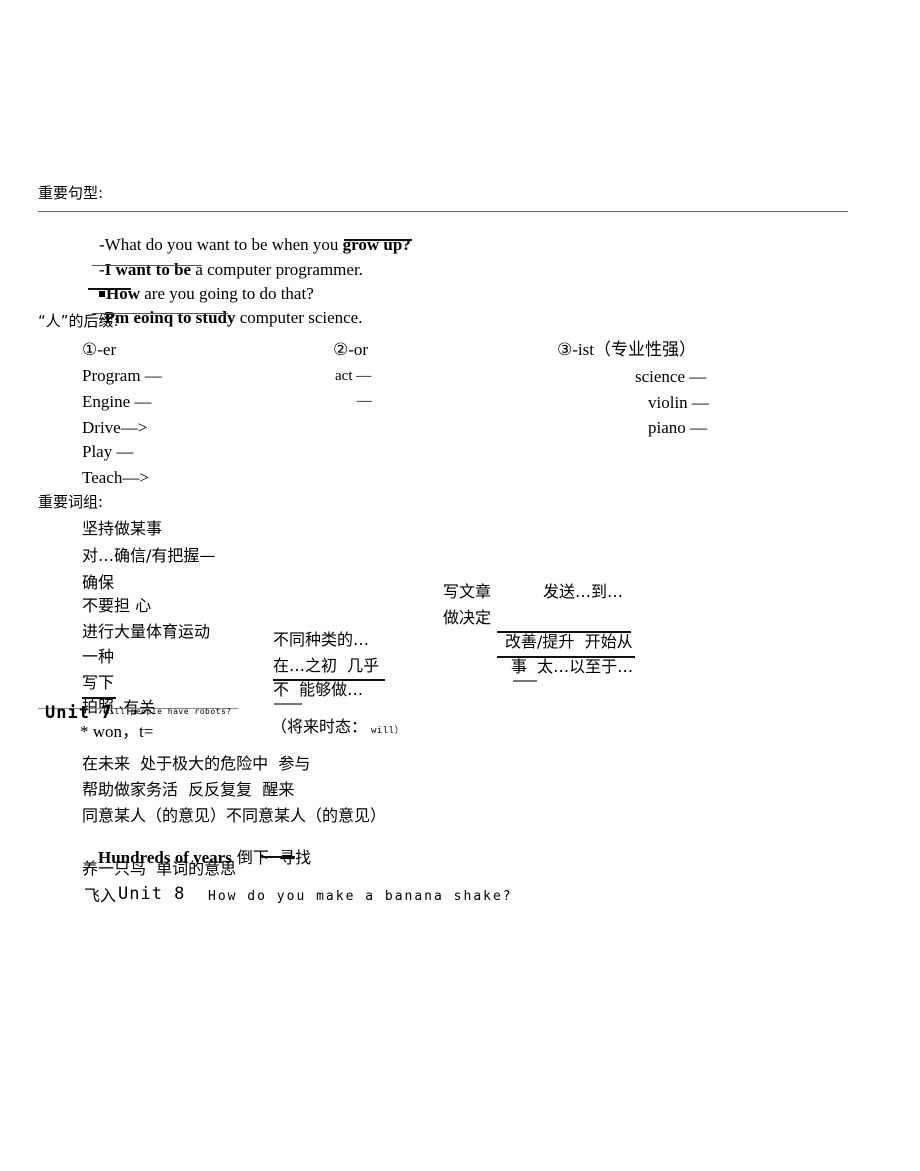  I want to click on underline-shi, so click(525, 681).